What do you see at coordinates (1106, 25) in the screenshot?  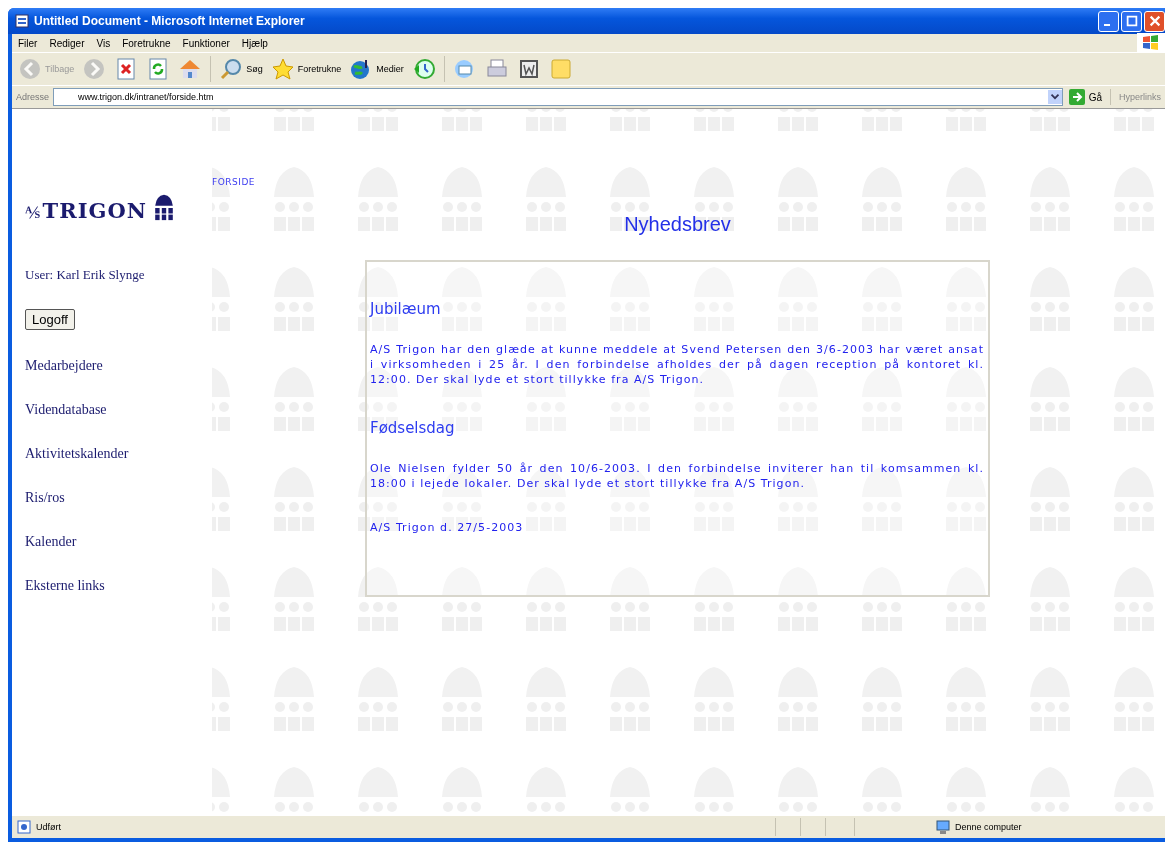 I see `minimize-icon` at bounding box center [1106, 25].